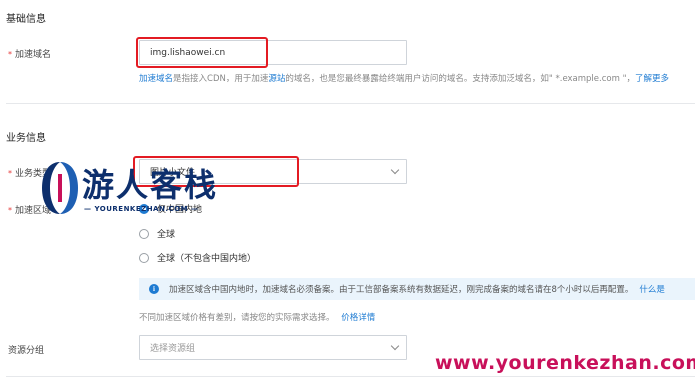 This screenshot has height=380, width=695. What do you see at coordinates (150, 185) in the screenshot?
I see `watermark-cn-text: 游人客栈` at bounding box center [150, 185].